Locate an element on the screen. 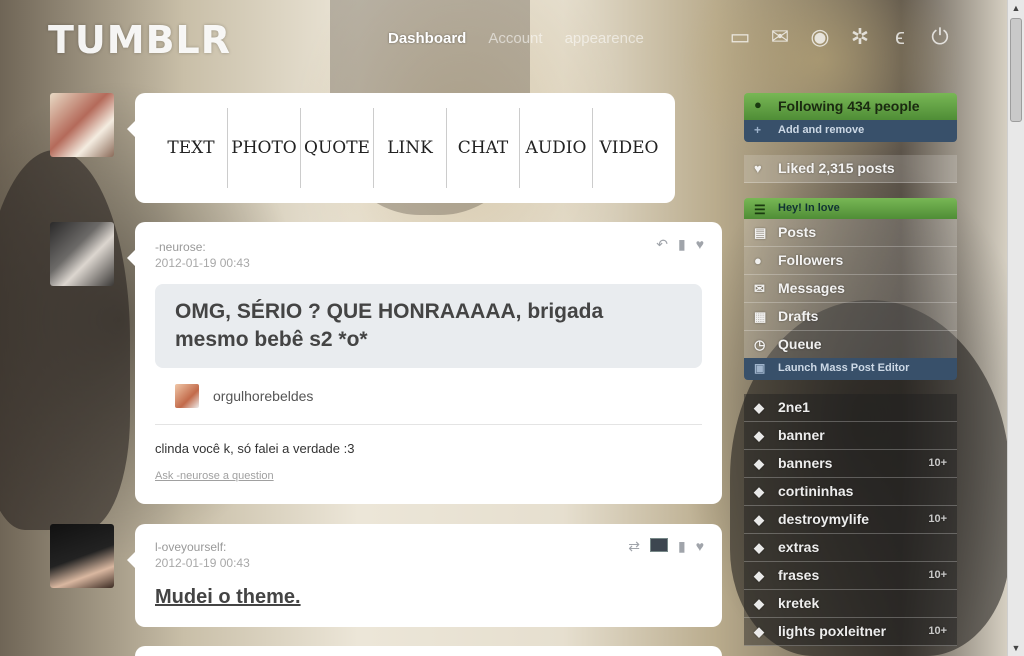  reply-icon: ↶ is located at coordinates (662, 244).